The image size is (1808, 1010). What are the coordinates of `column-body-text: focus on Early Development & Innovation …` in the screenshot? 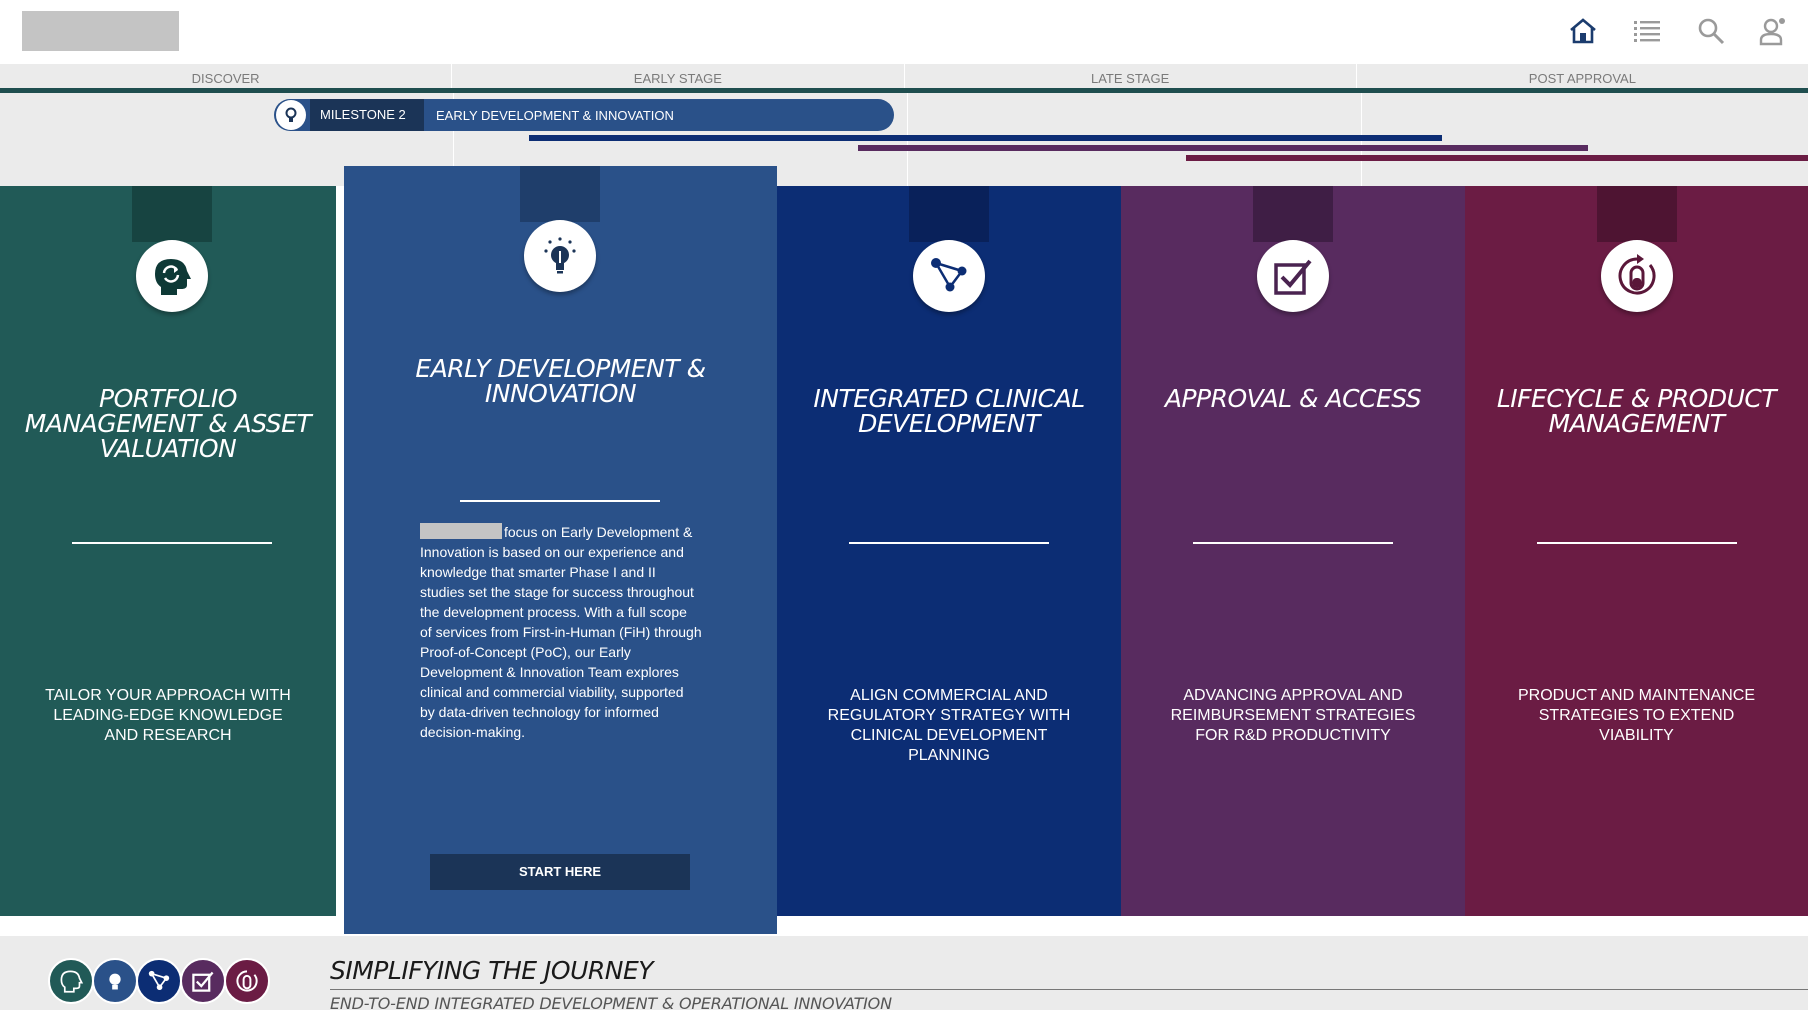 It's located at (561, 632).